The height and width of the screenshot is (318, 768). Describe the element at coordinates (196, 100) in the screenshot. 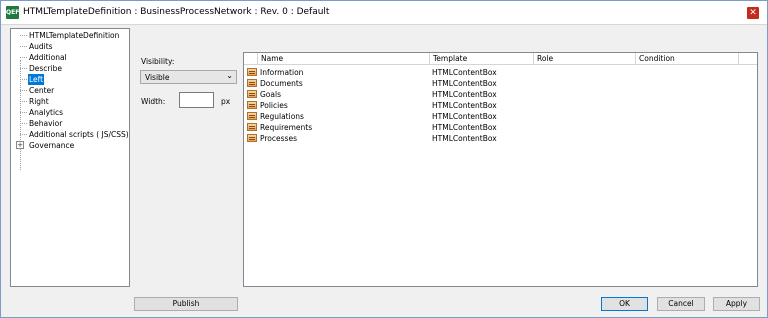

I see `width-input` at that location.